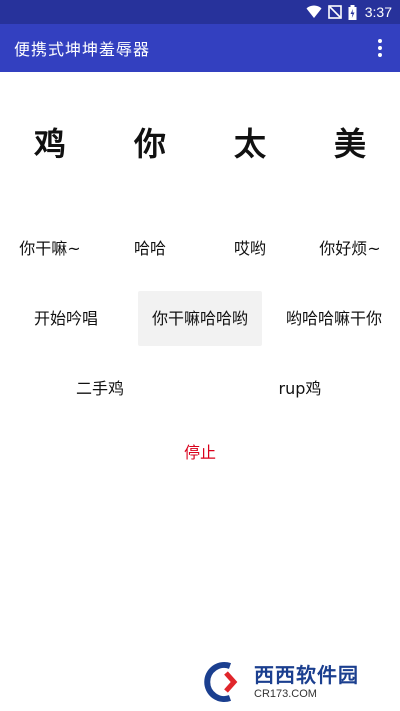 Image resolution: width=400 pixels, height=711 pixels. Describe the element at coordinates (66, 319) in the screenshot. I see `sound-button-5: 开始吟唱` at that location.